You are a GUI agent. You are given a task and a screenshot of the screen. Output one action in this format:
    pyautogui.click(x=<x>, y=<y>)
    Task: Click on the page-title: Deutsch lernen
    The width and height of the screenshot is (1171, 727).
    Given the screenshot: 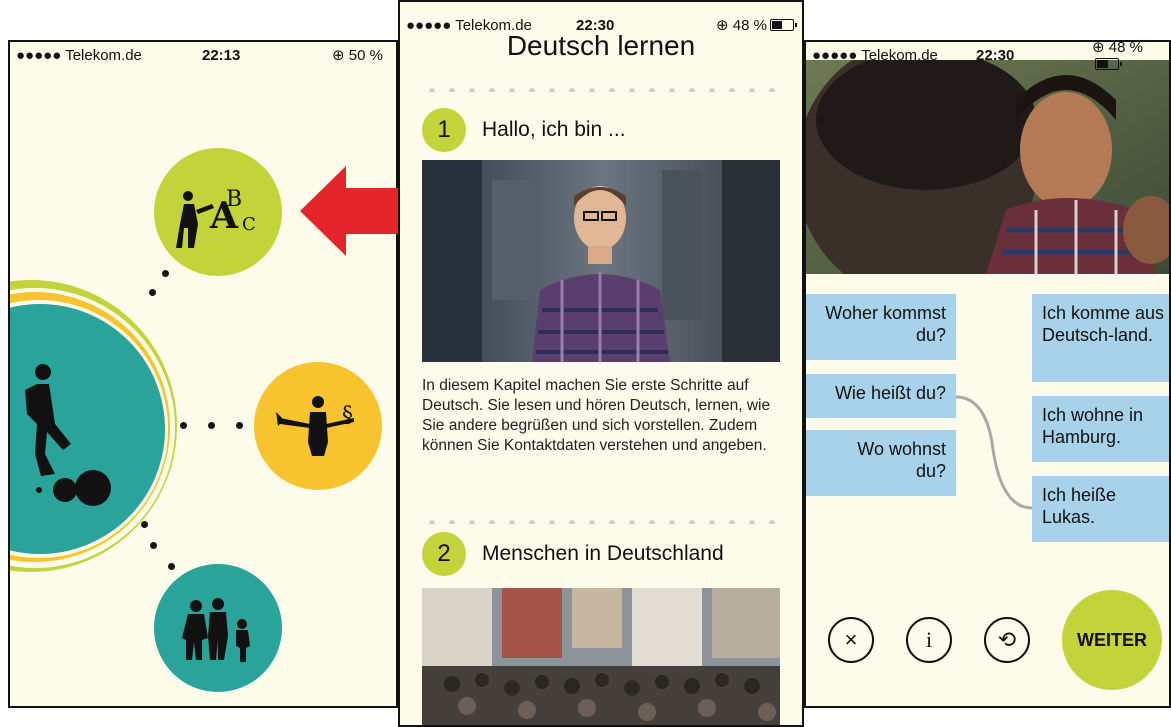 What is the action you would take?
    pyautogui.click(x=601, y=45)
    